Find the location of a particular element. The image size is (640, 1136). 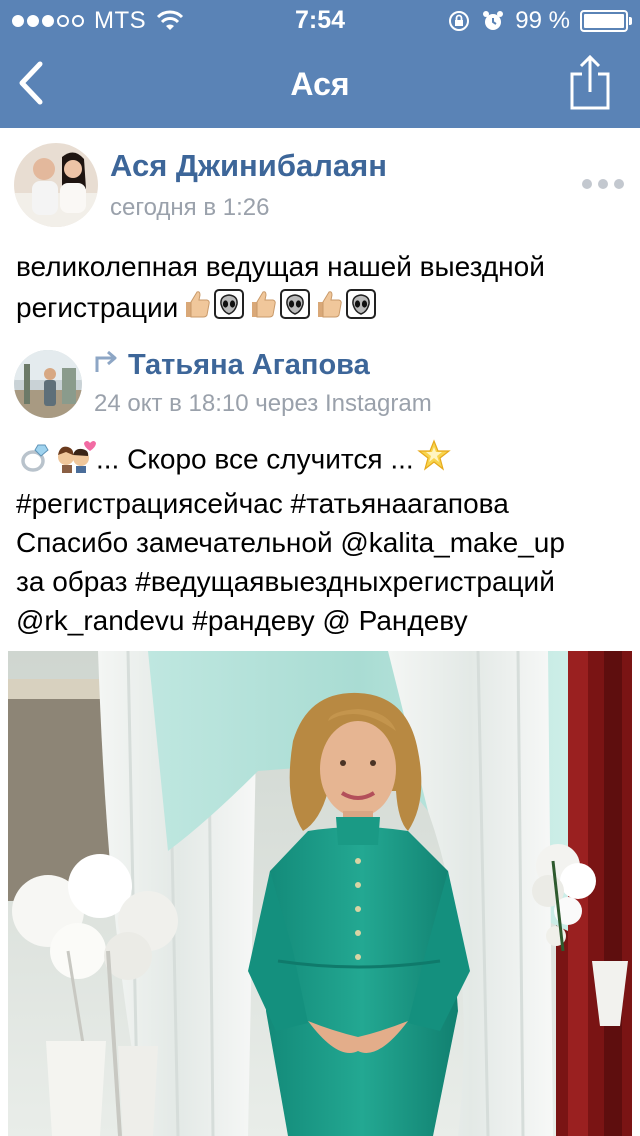

battery-fill is located at coordinates (604, 21).